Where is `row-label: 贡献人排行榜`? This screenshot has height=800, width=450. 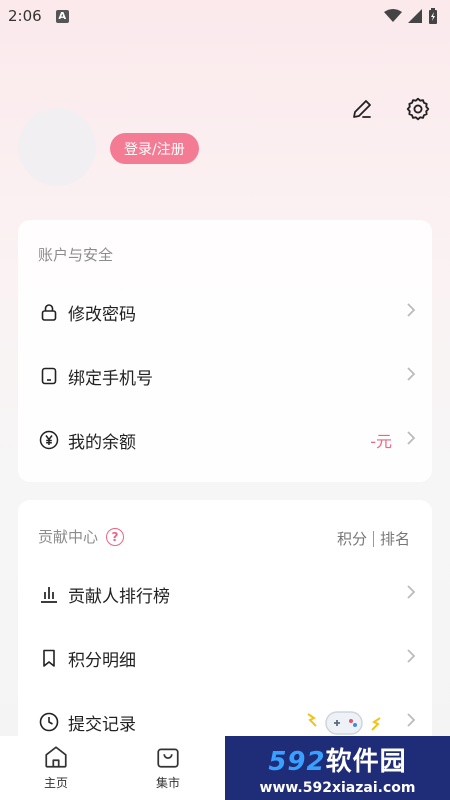
row-label: 贡献人排行榜 is located at coordinates (119, 596).